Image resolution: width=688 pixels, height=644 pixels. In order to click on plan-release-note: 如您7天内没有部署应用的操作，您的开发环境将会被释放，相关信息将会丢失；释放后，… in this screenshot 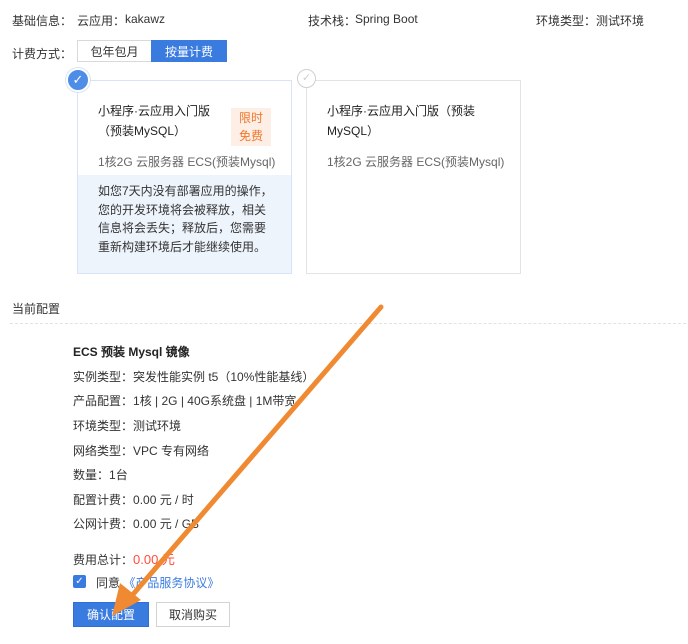, I will do `click(184, 224)`.